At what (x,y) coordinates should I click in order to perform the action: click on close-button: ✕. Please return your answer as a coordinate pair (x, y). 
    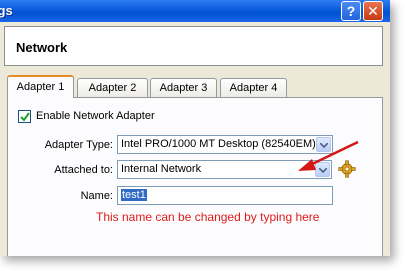
    Looking at the image, I should click on (373, 11).